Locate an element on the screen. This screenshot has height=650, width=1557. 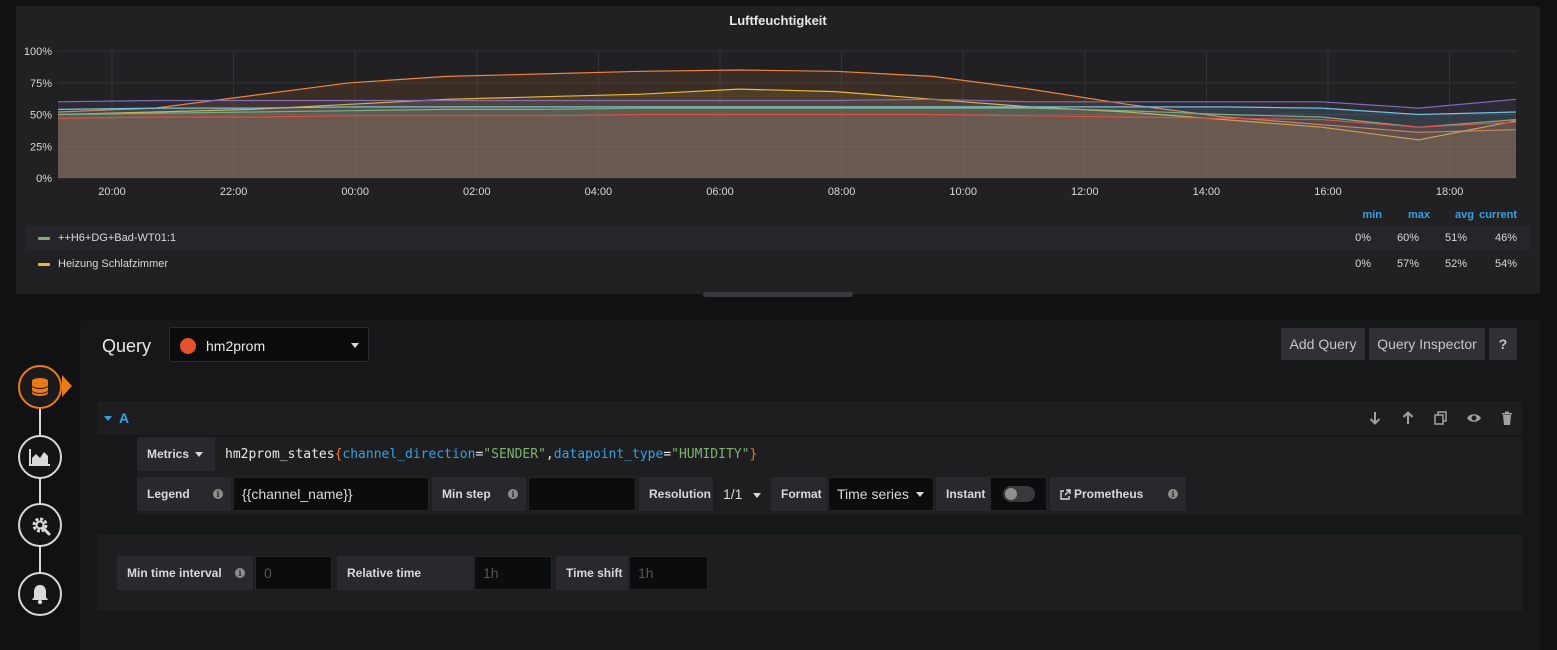
x-tick-label: 20:00 is located at coordinates (112, 192).